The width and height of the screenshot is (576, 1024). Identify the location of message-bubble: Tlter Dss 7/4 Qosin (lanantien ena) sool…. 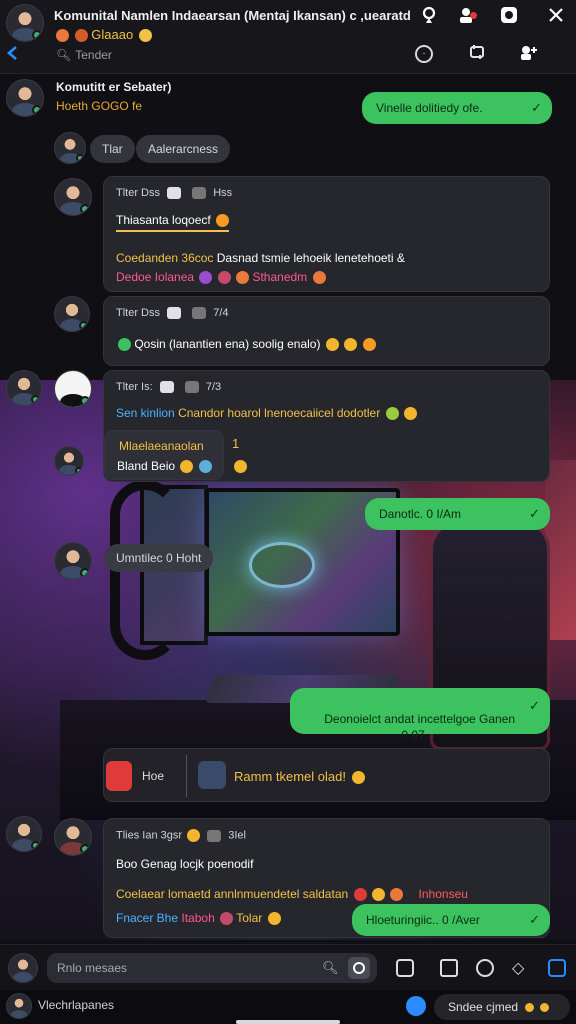
(326, 331).